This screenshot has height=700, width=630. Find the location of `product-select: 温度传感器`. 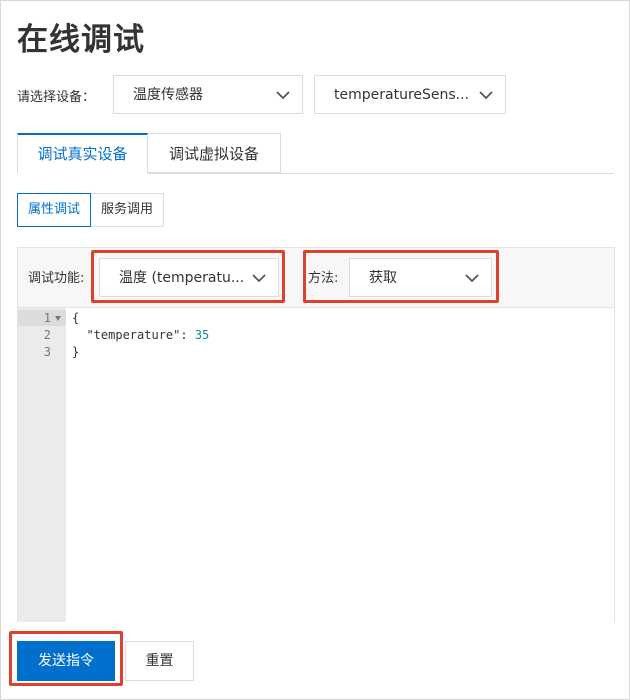

product-select: 温度传感器 is located at coordinates (208, 94).